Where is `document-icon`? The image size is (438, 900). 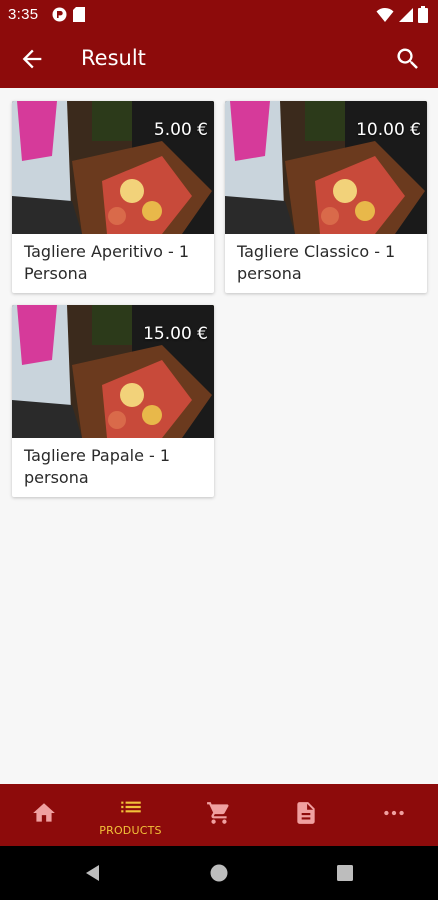 document-icon is located at coordinates (306, 813).